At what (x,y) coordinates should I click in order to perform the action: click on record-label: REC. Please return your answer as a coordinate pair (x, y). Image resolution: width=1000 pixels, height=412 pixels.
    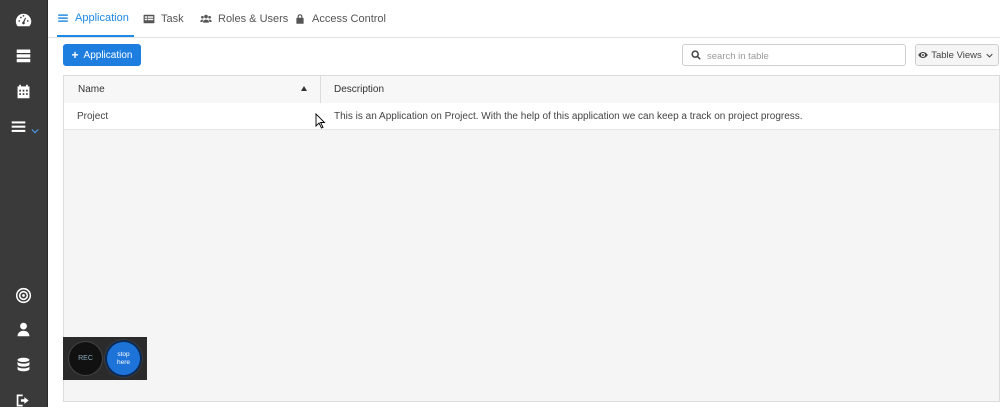
    Looking at the image, I should click on (85, 358).